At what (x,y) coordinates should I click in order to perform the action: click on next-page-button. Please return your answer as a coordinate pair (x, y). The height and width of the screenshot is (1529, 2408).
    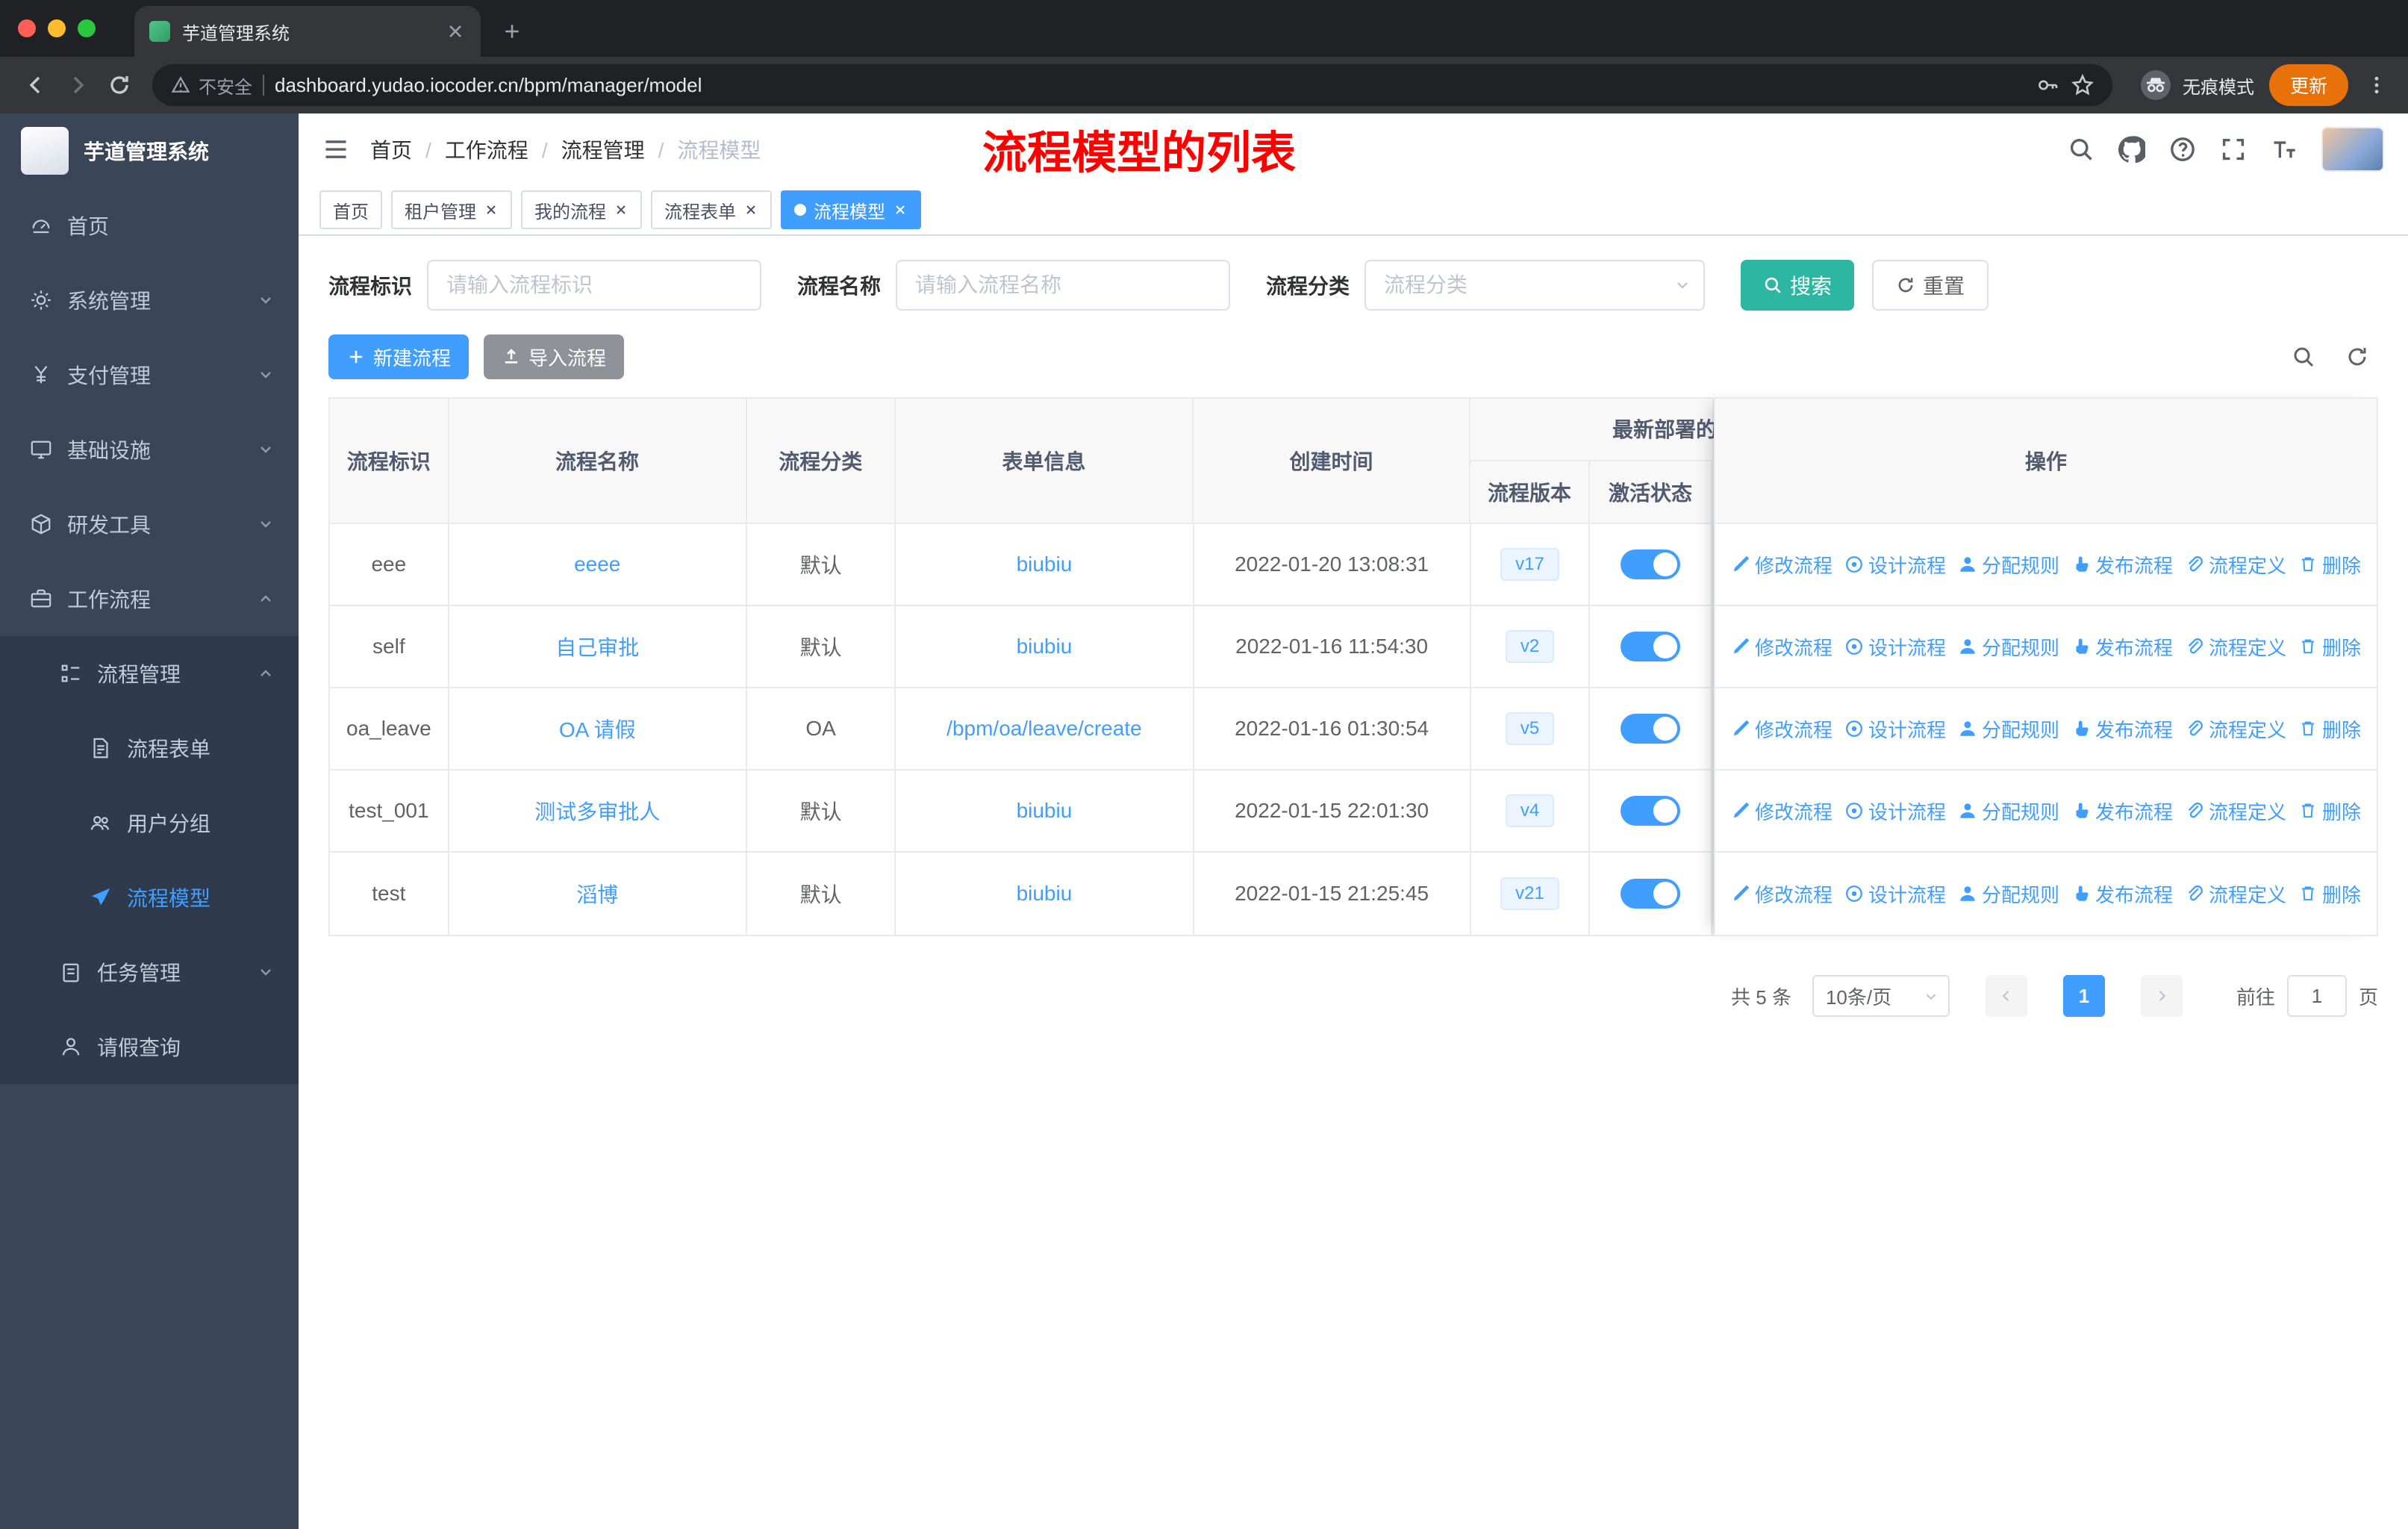
    Looking at the image, I should click on (2161, 996).